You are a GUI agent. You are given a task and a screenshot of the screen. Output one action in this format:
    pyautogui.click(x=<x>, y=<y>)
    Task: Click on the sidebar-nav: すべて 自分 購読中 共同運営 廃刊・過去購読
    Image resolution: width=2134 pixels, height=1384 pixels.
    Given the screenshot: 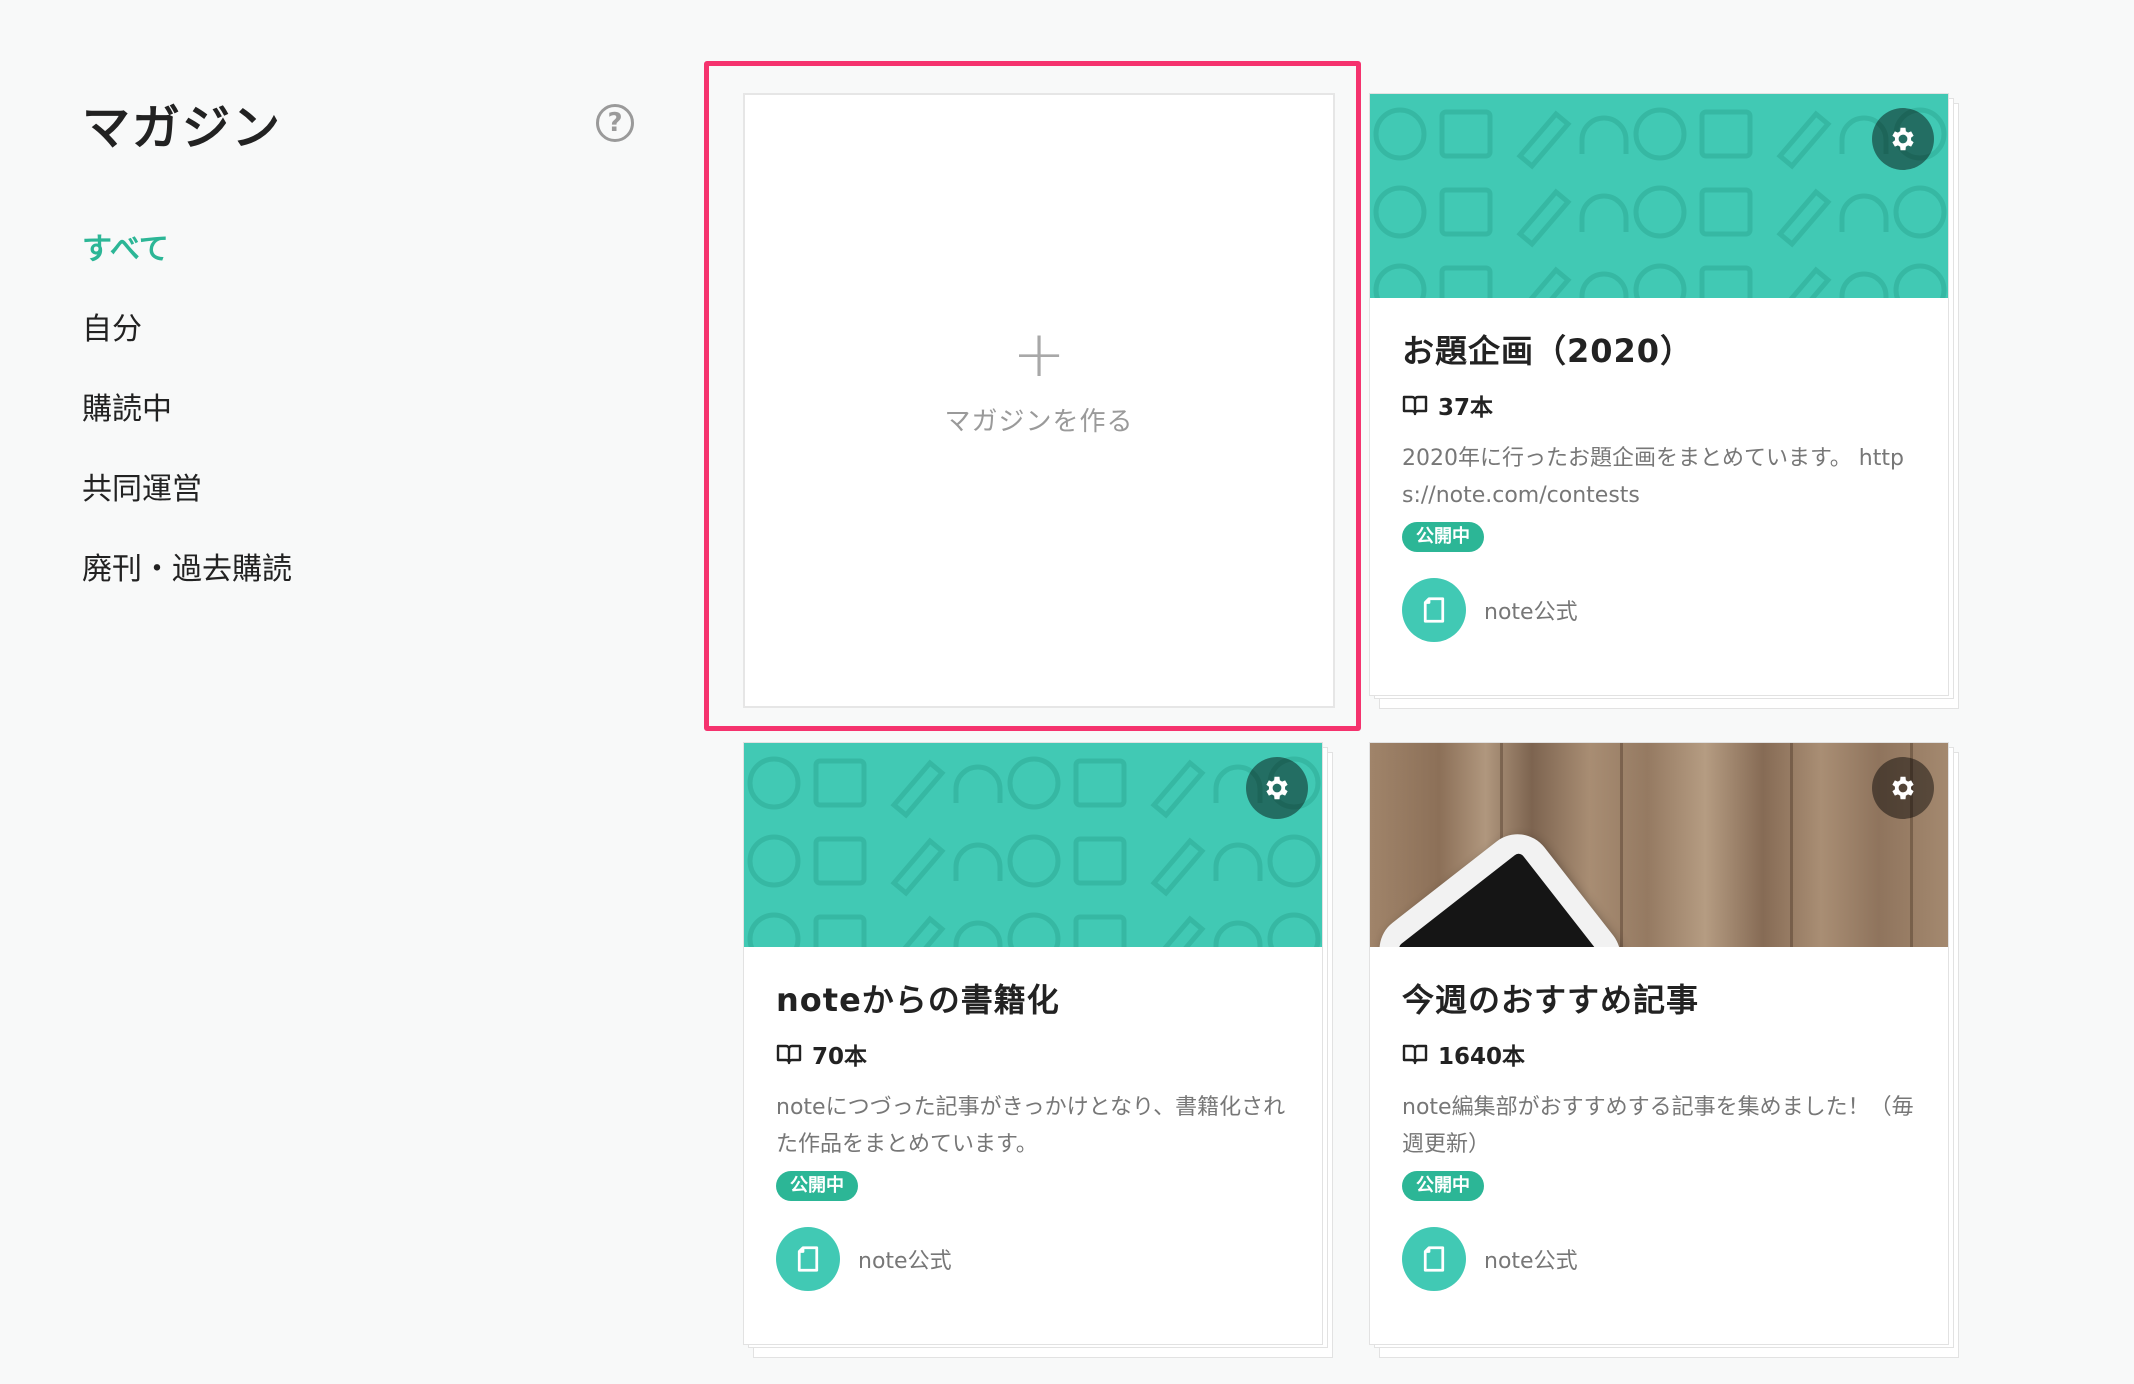 What is the action you would take?
    pyautogui.click(x=362, y=410)
    